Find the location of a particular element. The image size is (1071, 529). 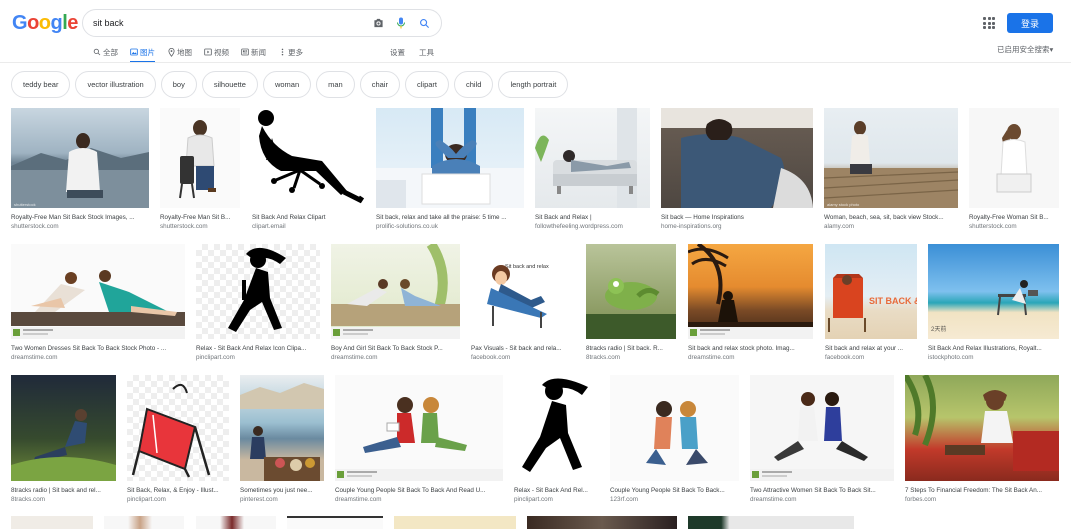

result-source: followthefeeling.wordpress.com is located at coordinates (592, 226).